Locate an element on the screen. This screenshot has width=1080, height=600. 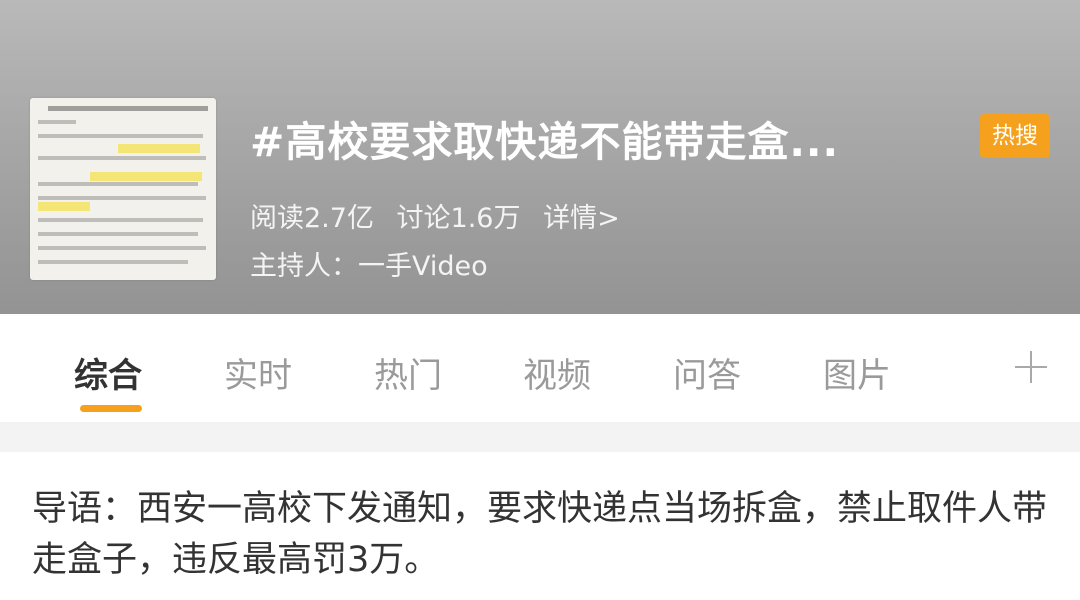
section-divider is located at coordinates (540, 437).